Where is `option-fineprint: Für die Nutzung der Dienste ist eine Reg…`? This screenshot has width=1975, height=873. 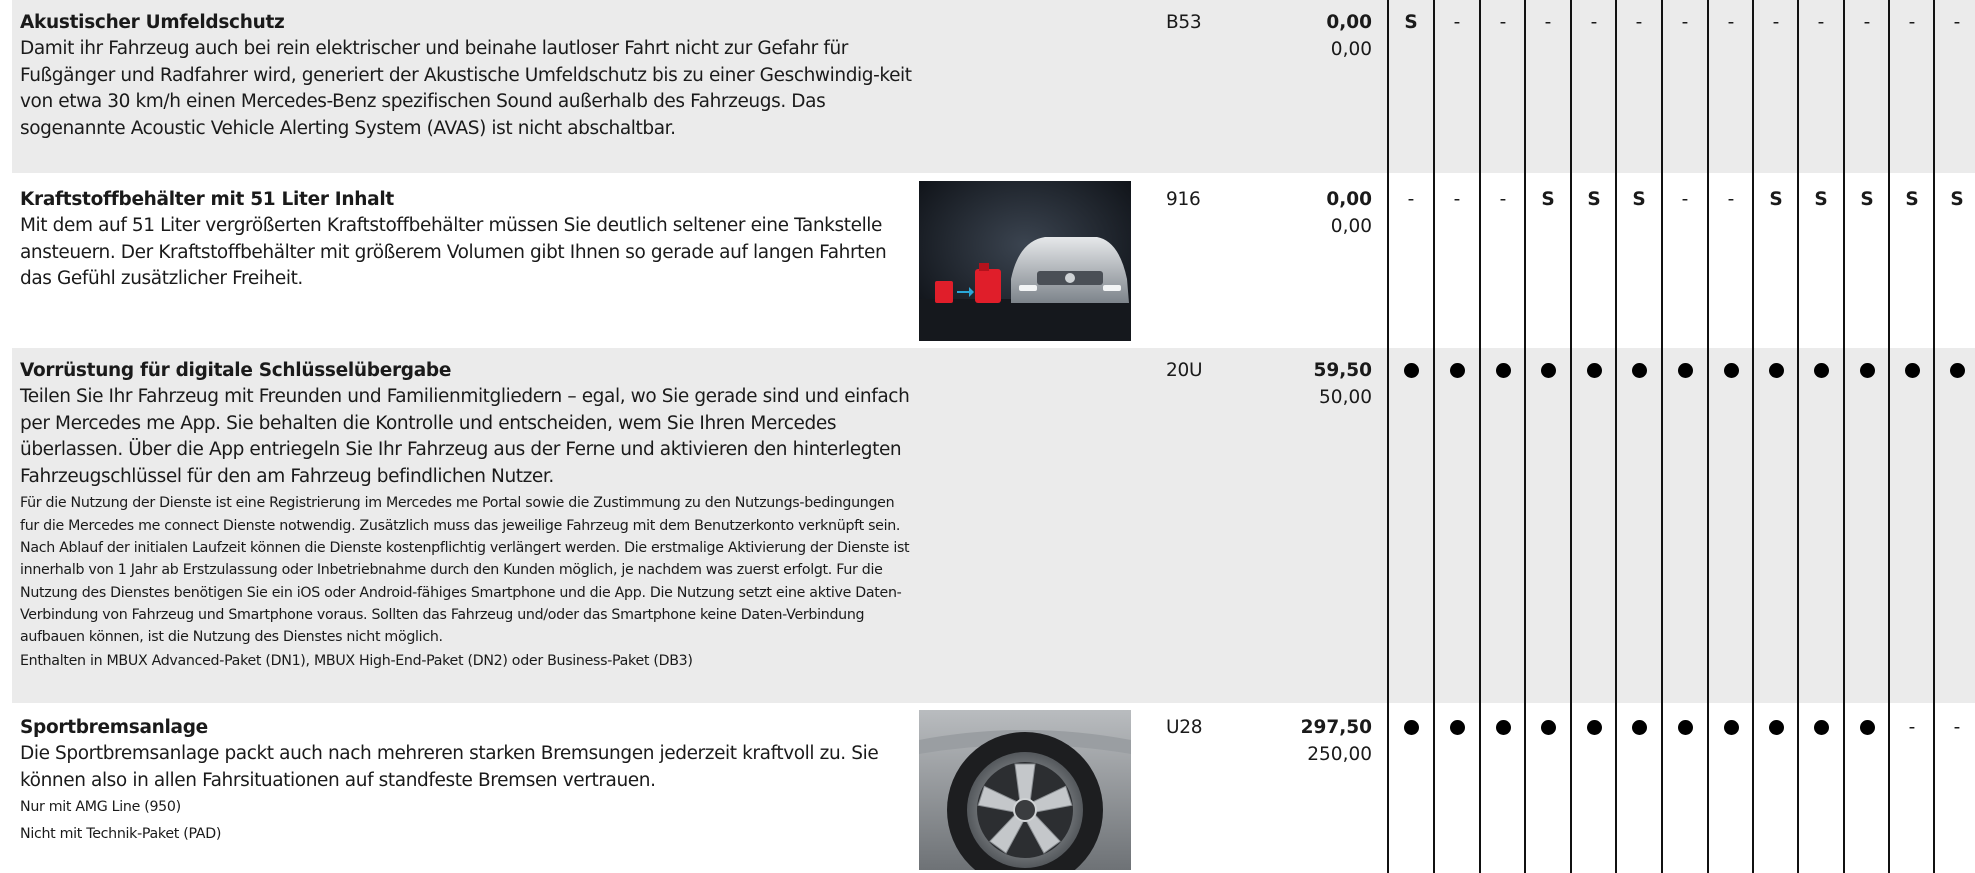 option-fineprint: Für die Nutzung der Dienste ist eine Reg… is located at coordinates (465, 570).